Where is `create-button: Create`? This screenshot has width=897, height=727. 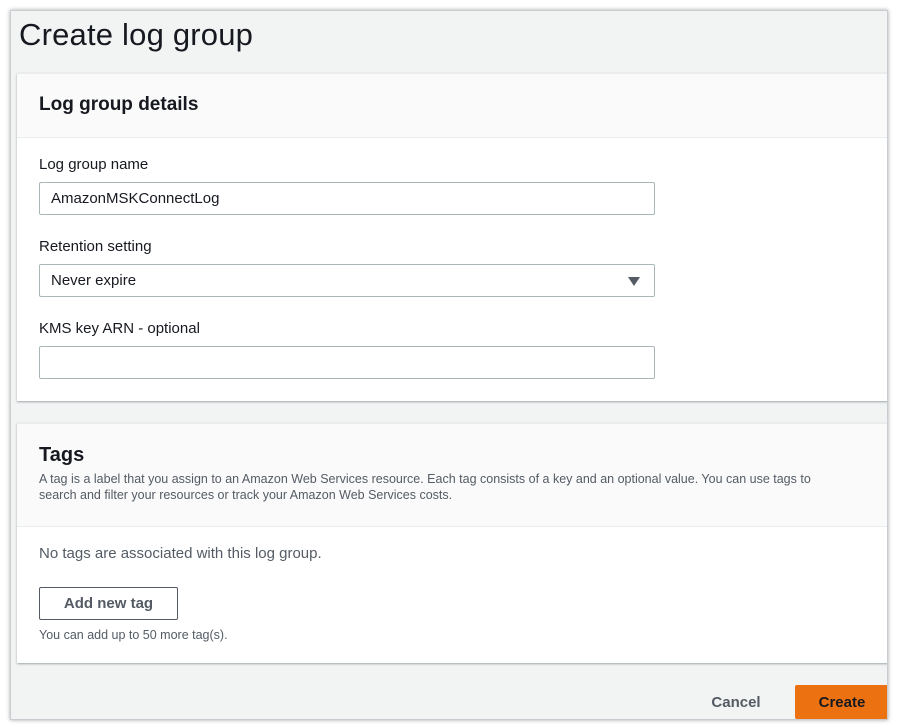 create-button: Create is located at coordinates (841, 702).